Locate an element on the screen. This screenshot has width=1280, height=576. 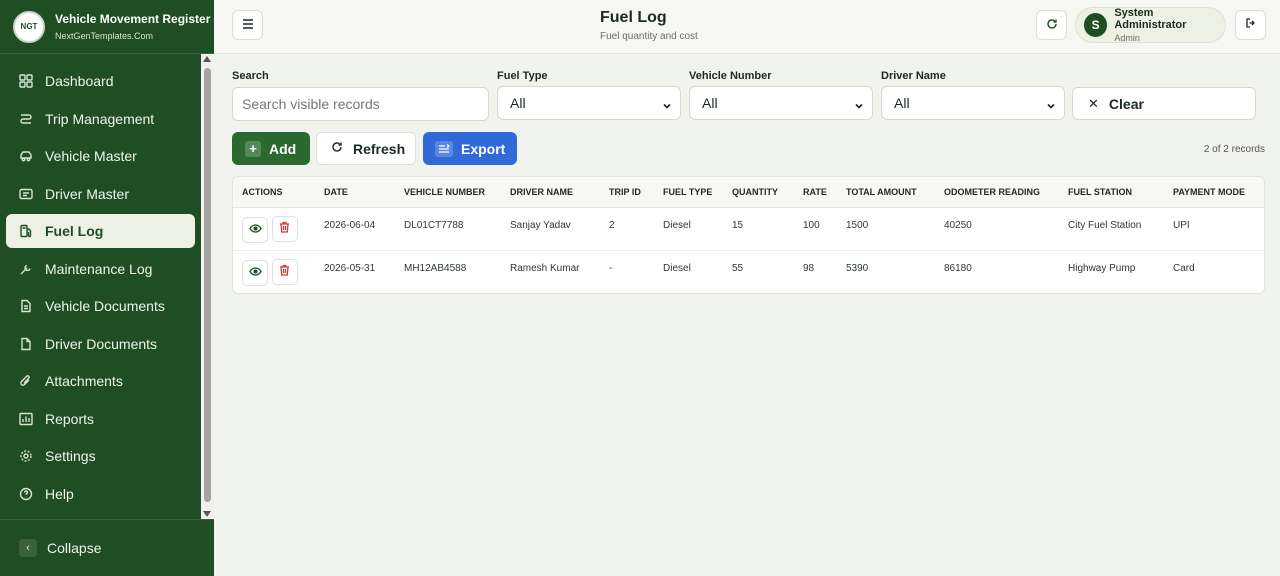
sidebar-item-label: Driver Documents is located at coordinates (101, 343).